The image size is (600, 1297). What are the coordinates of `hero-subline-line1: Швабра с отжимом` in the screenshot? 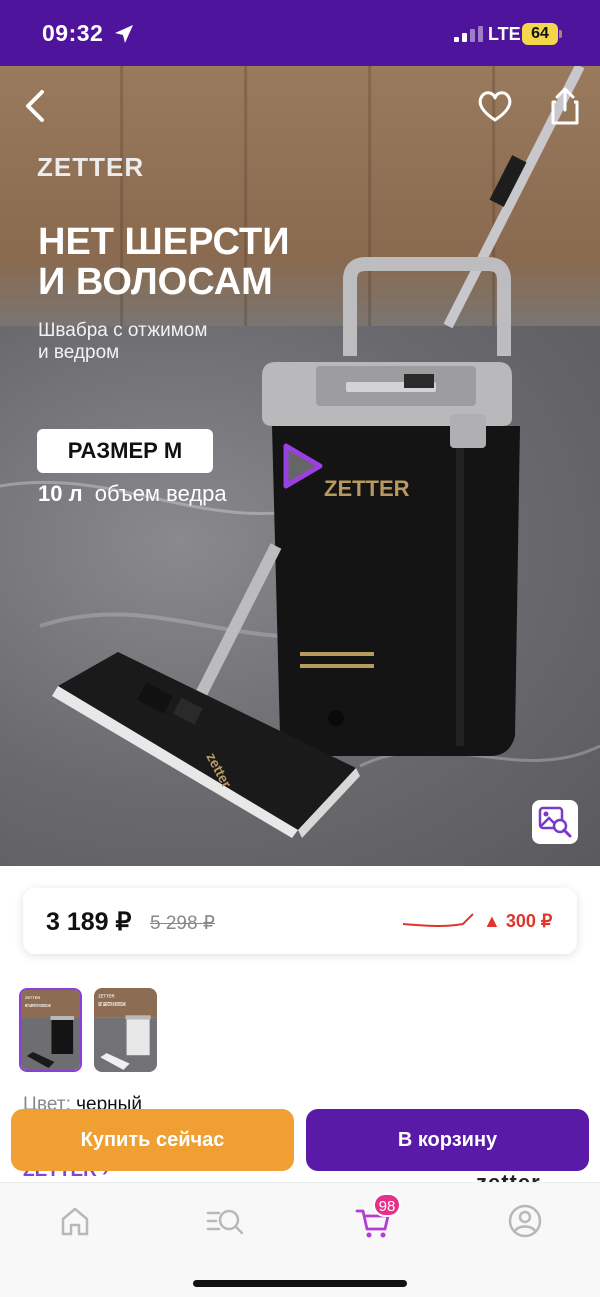 It's located at (123, 330).